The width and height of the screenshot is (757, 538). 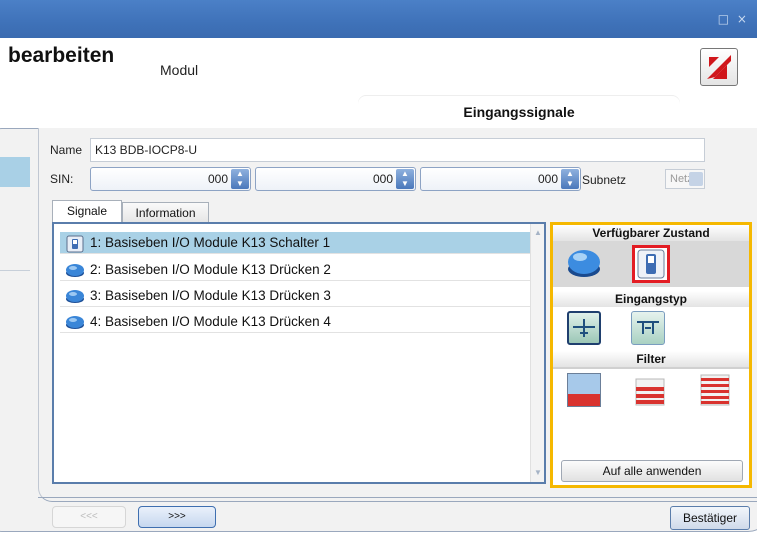 What do you see at coordinates (584, 390) in the screenshot?
I see `filter-none-icon` at bounding box center [584, 390].